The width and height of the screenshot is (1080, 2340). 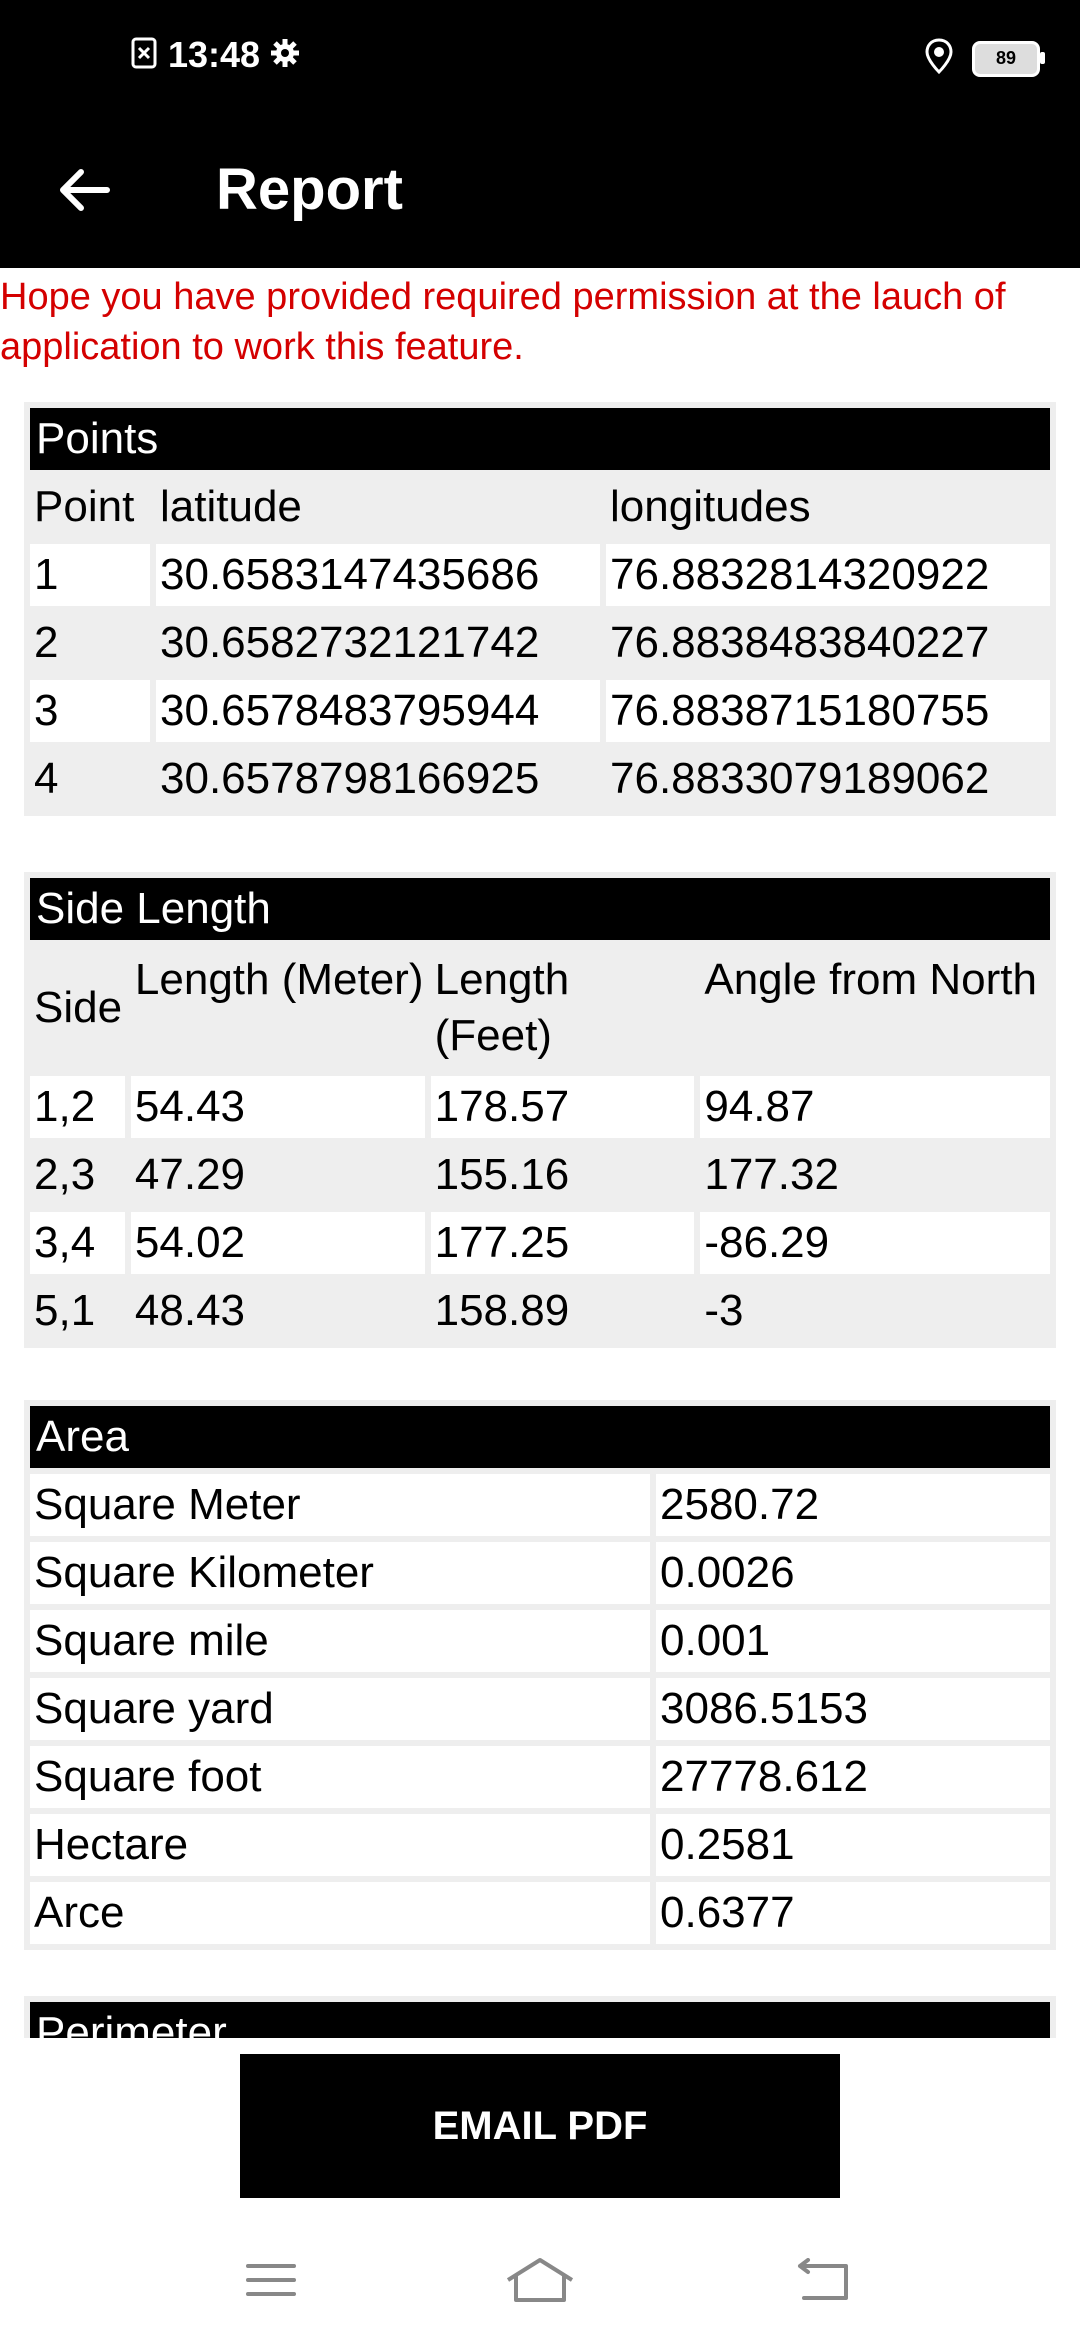 What do you see at coordinates (214, 54) in the screenshot?
I see `status-time: 13:48` at bounding box center [214, 54].